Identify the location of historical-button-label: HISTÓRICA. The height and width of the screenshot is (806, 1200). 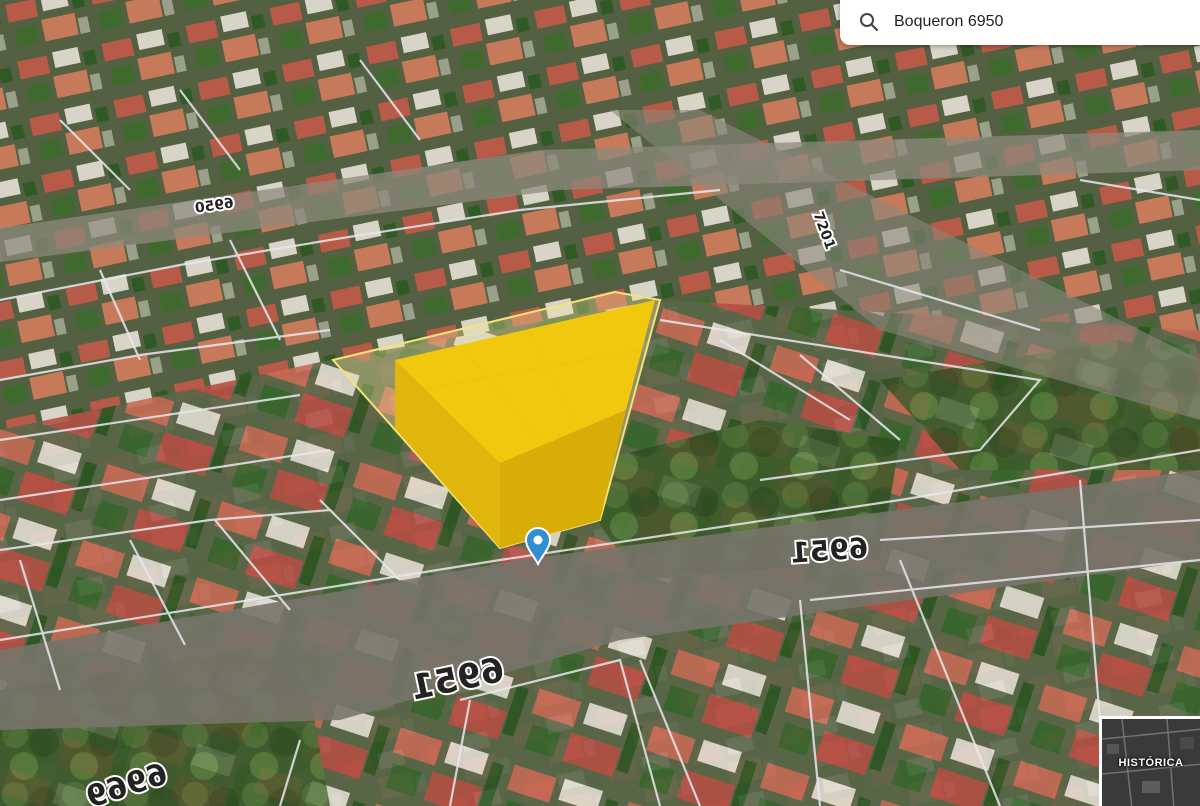
(1151, 763).